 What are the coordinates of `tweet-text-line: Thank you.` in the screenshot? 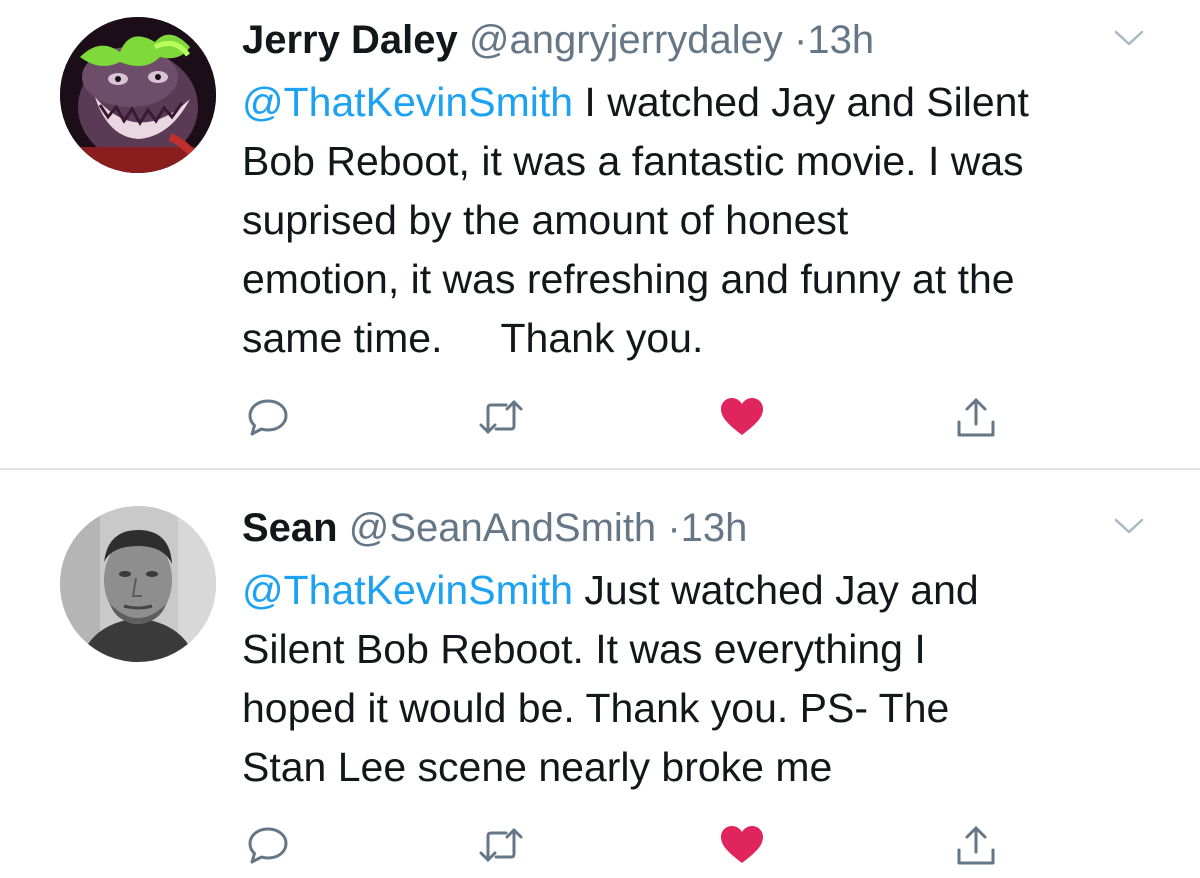 It's located at (602, 338).